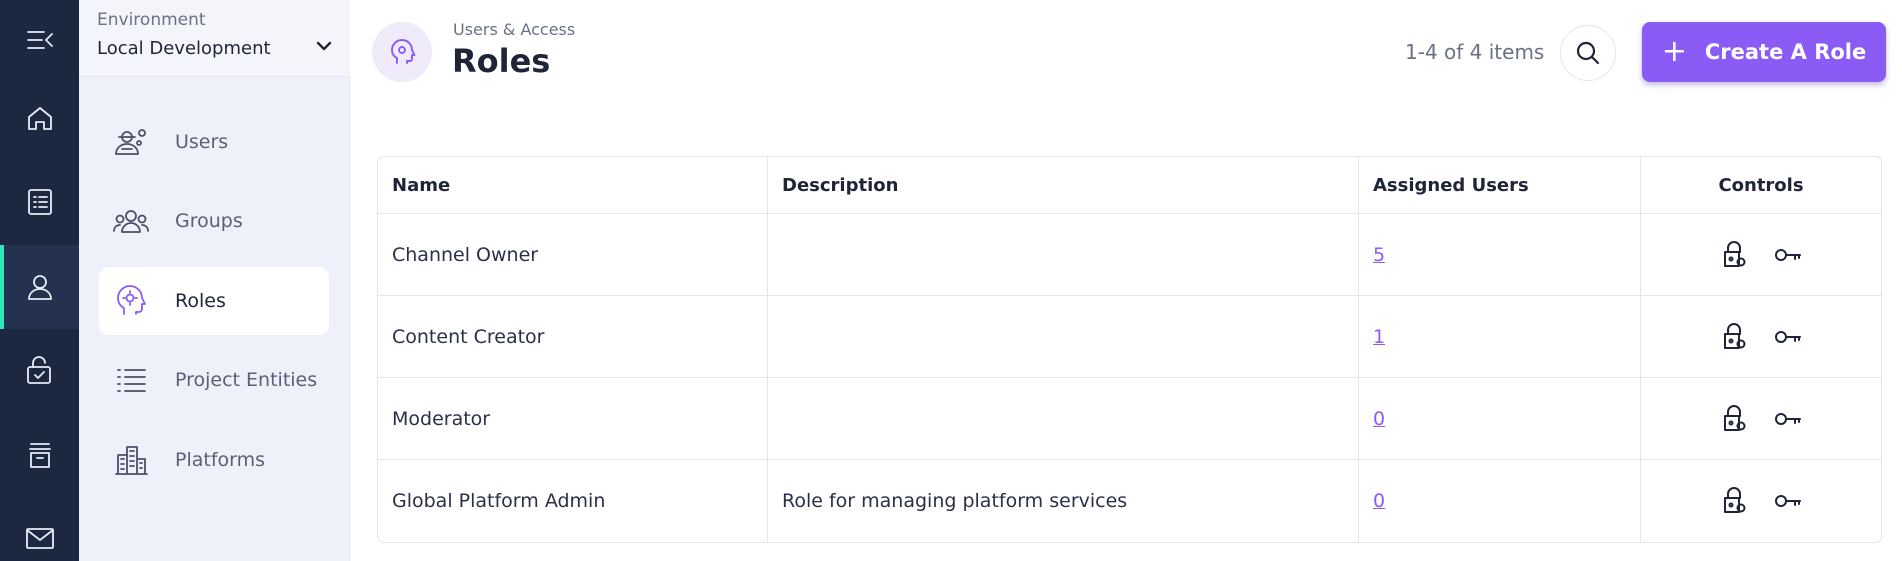 The image size is (1902, 561). What do you see at coordinates (151, 20) in the screenshot?
I see `environment-label: Environment` at bounding box center [151, 20].